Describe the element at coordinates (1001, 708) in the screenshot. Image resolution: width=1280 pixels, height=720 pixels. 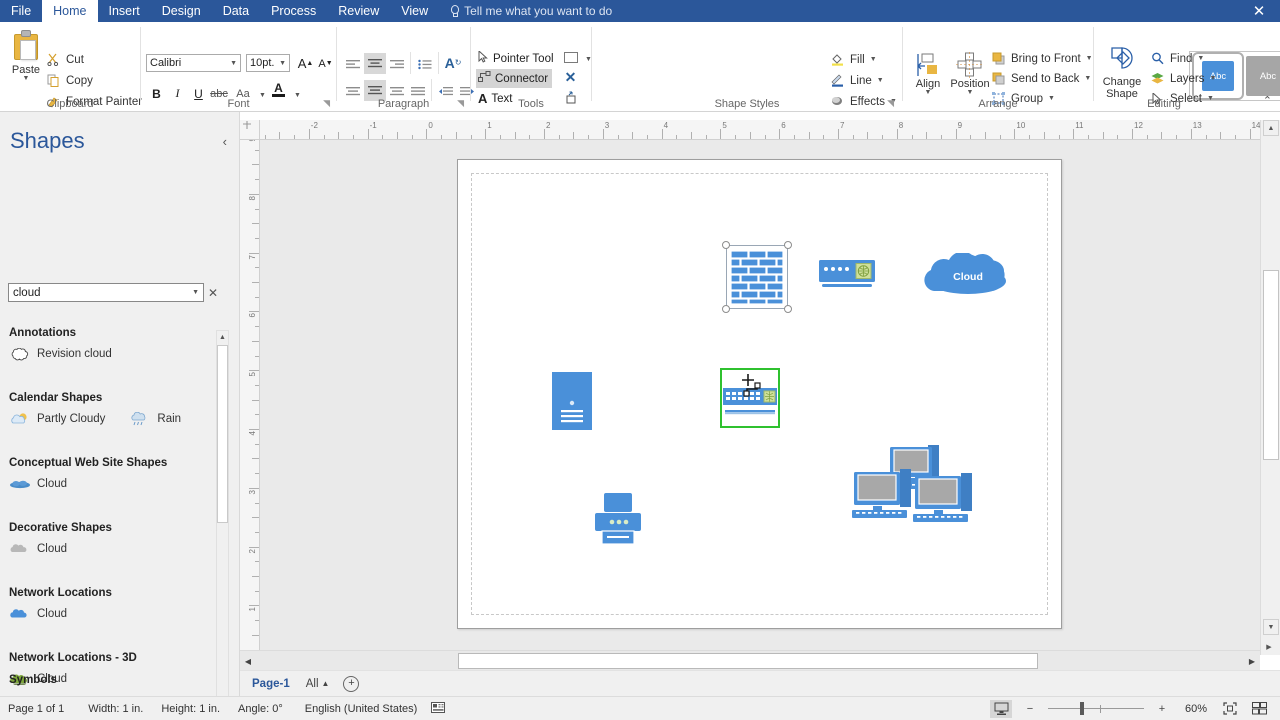
I see `fit-page-view-button` at that location.